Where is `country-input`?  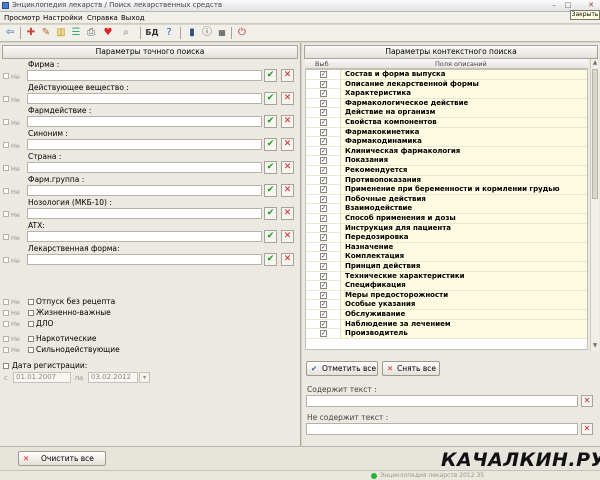 country-input is located at coordinates (144, 167).